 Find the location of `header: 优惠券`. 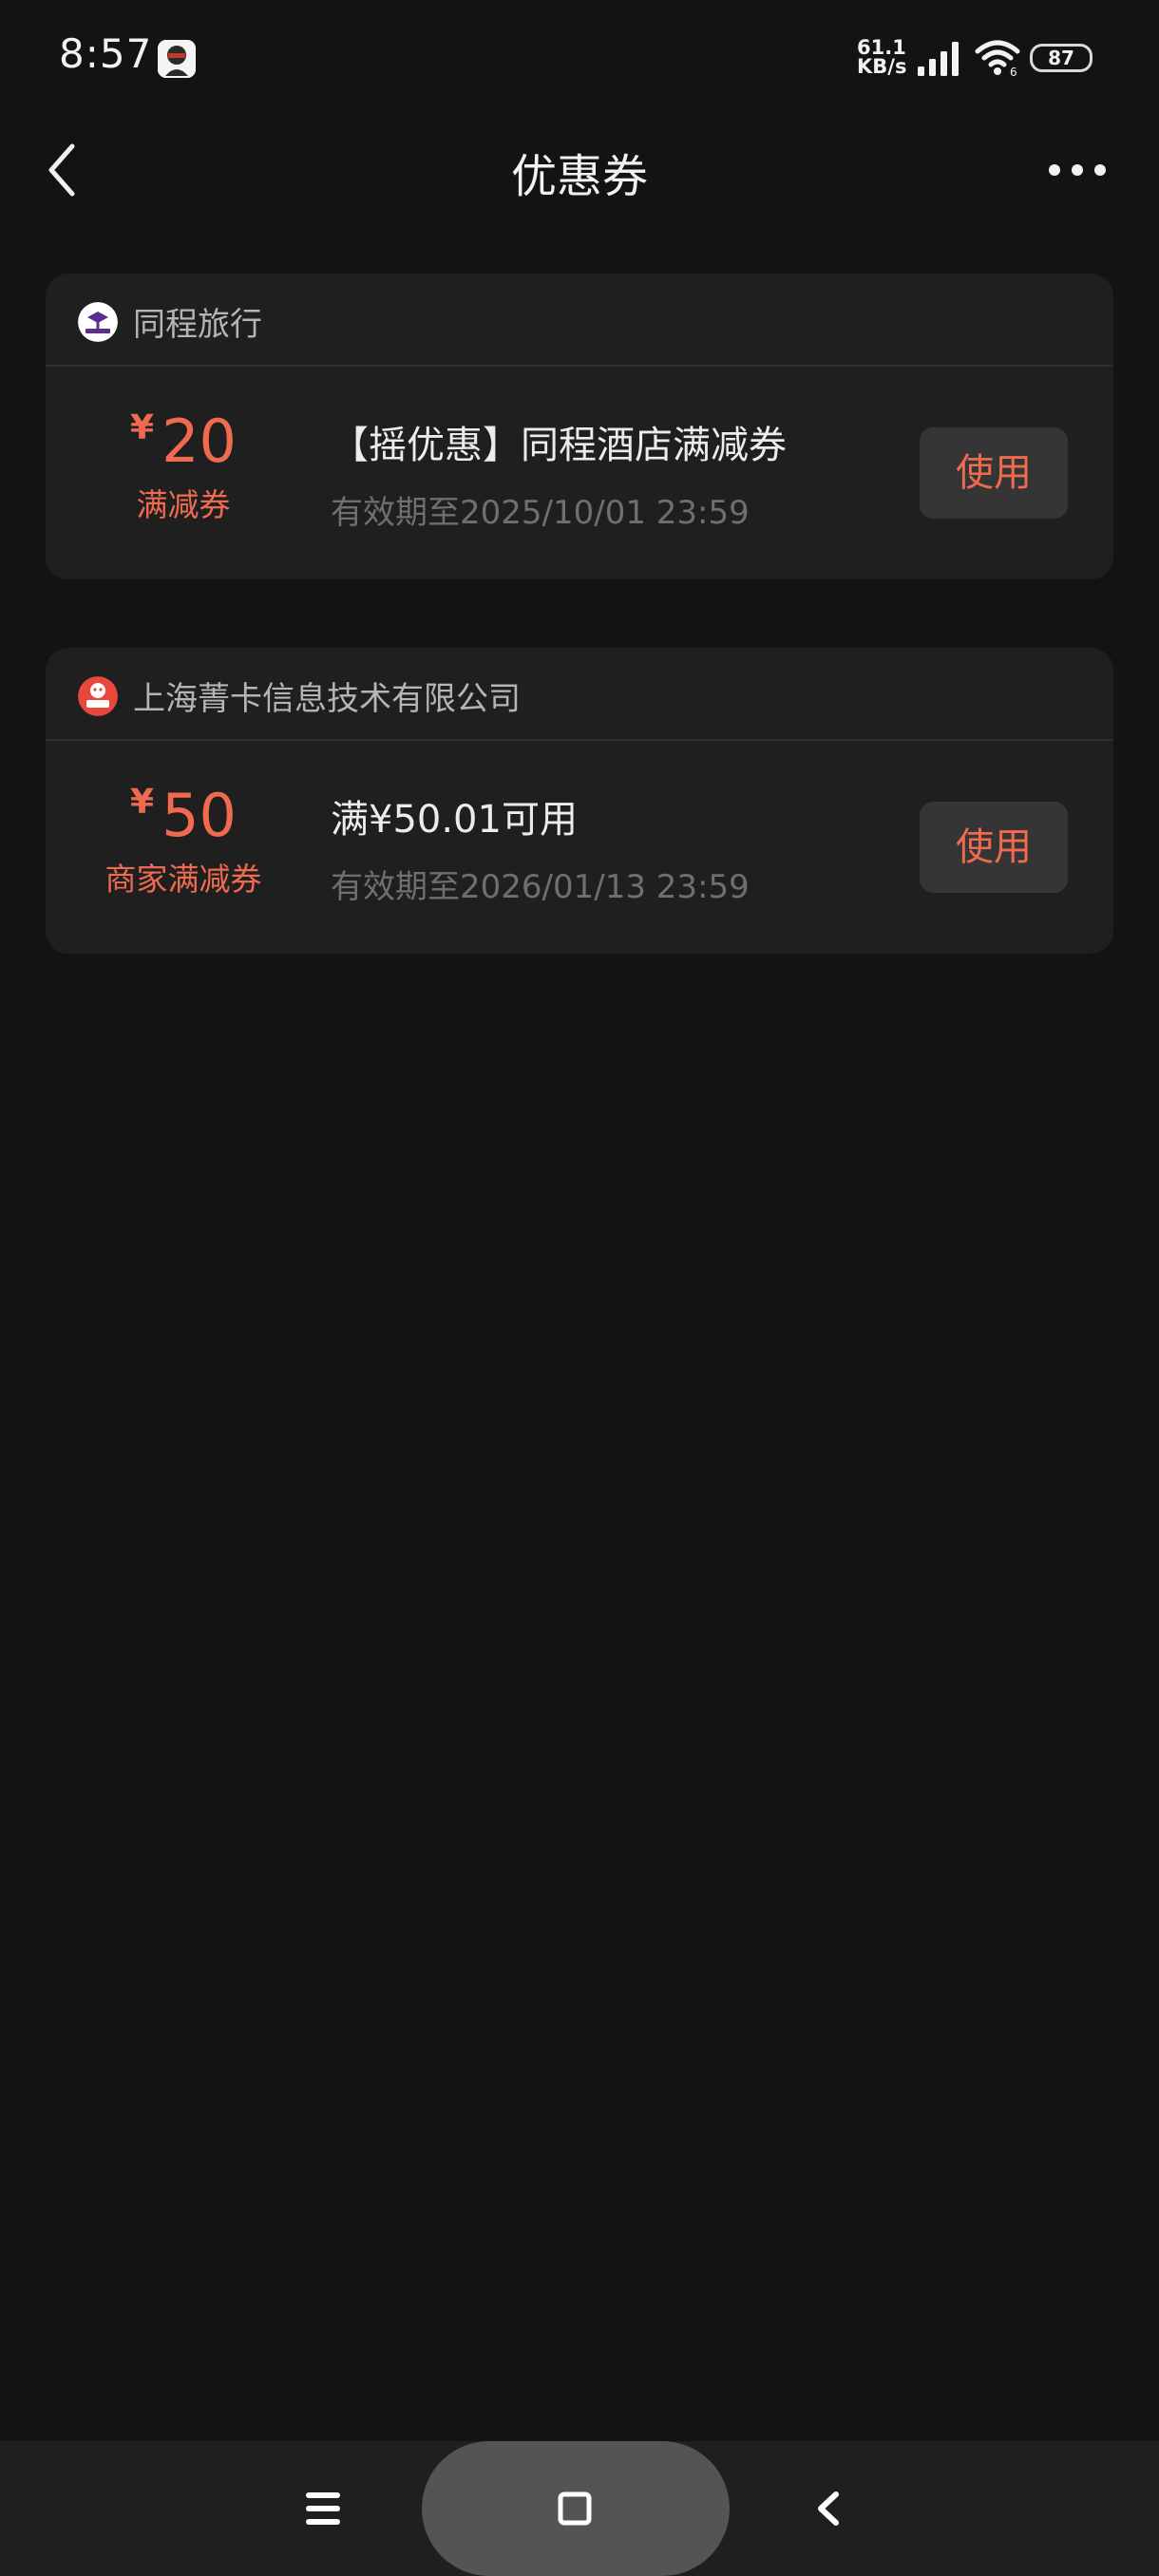

header: 优惠券 is located at coordinates (579, 170).